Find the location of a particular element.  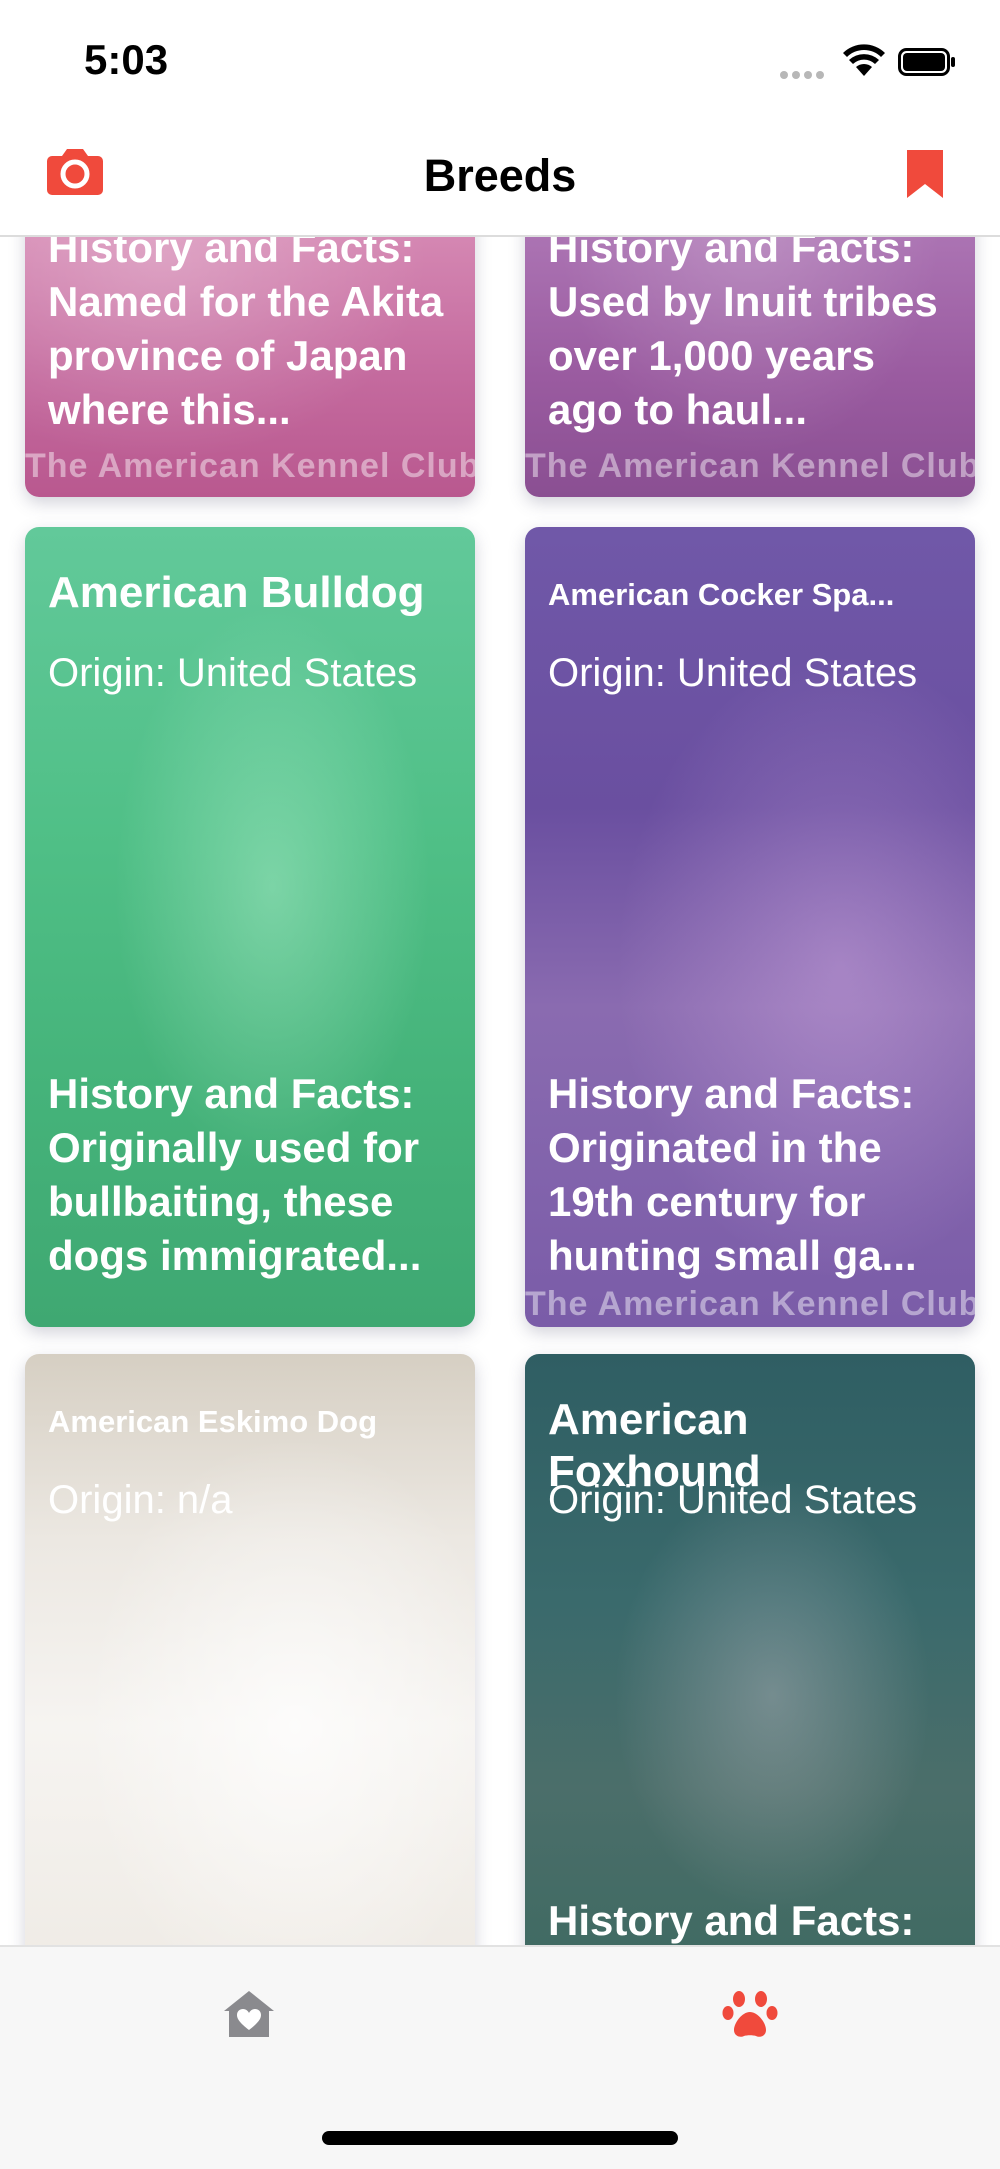

navigation-bar: Breeds is located at coordinates (500, 178).